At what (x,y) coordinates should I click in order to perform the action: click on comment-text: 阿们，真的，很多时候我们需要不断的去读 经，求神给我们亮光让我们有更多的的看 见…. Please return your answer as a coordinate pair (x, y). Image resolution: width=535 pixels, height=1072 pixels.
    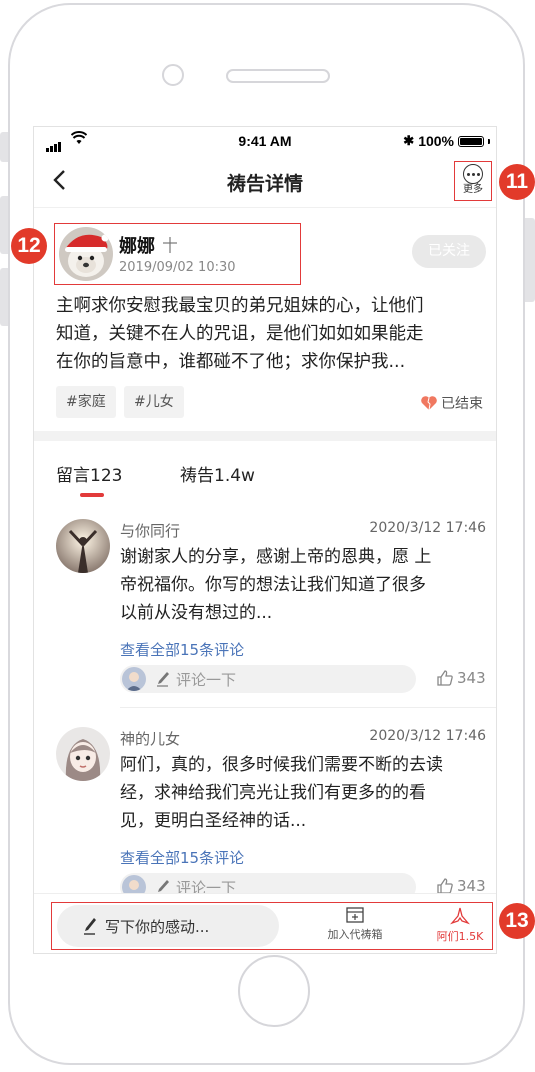
    Looking at the image, I should click on (305, 793).